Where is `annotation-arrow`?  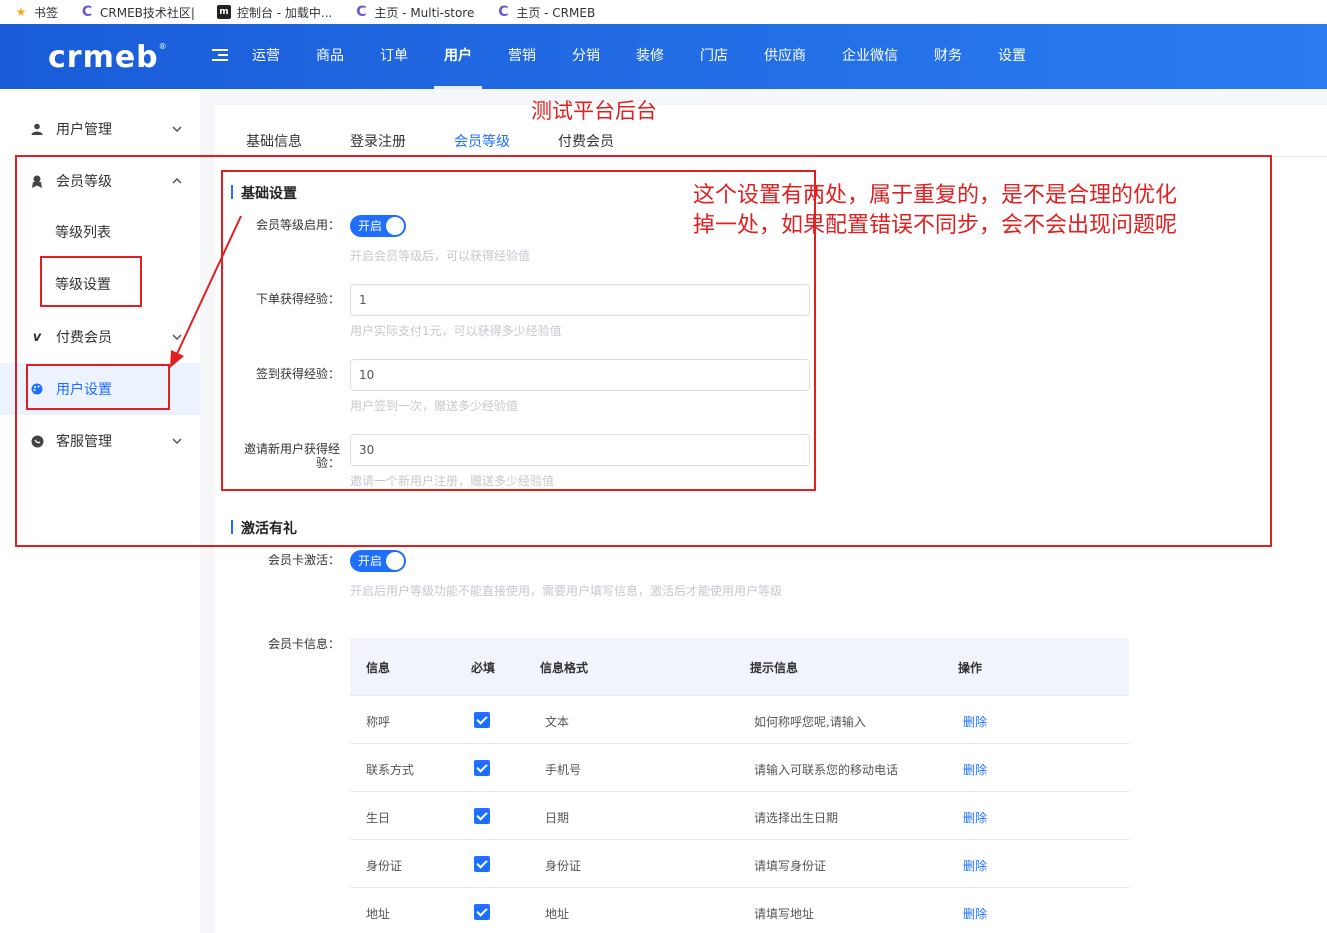
annotation-arrow is located at coordinates (206, 291).